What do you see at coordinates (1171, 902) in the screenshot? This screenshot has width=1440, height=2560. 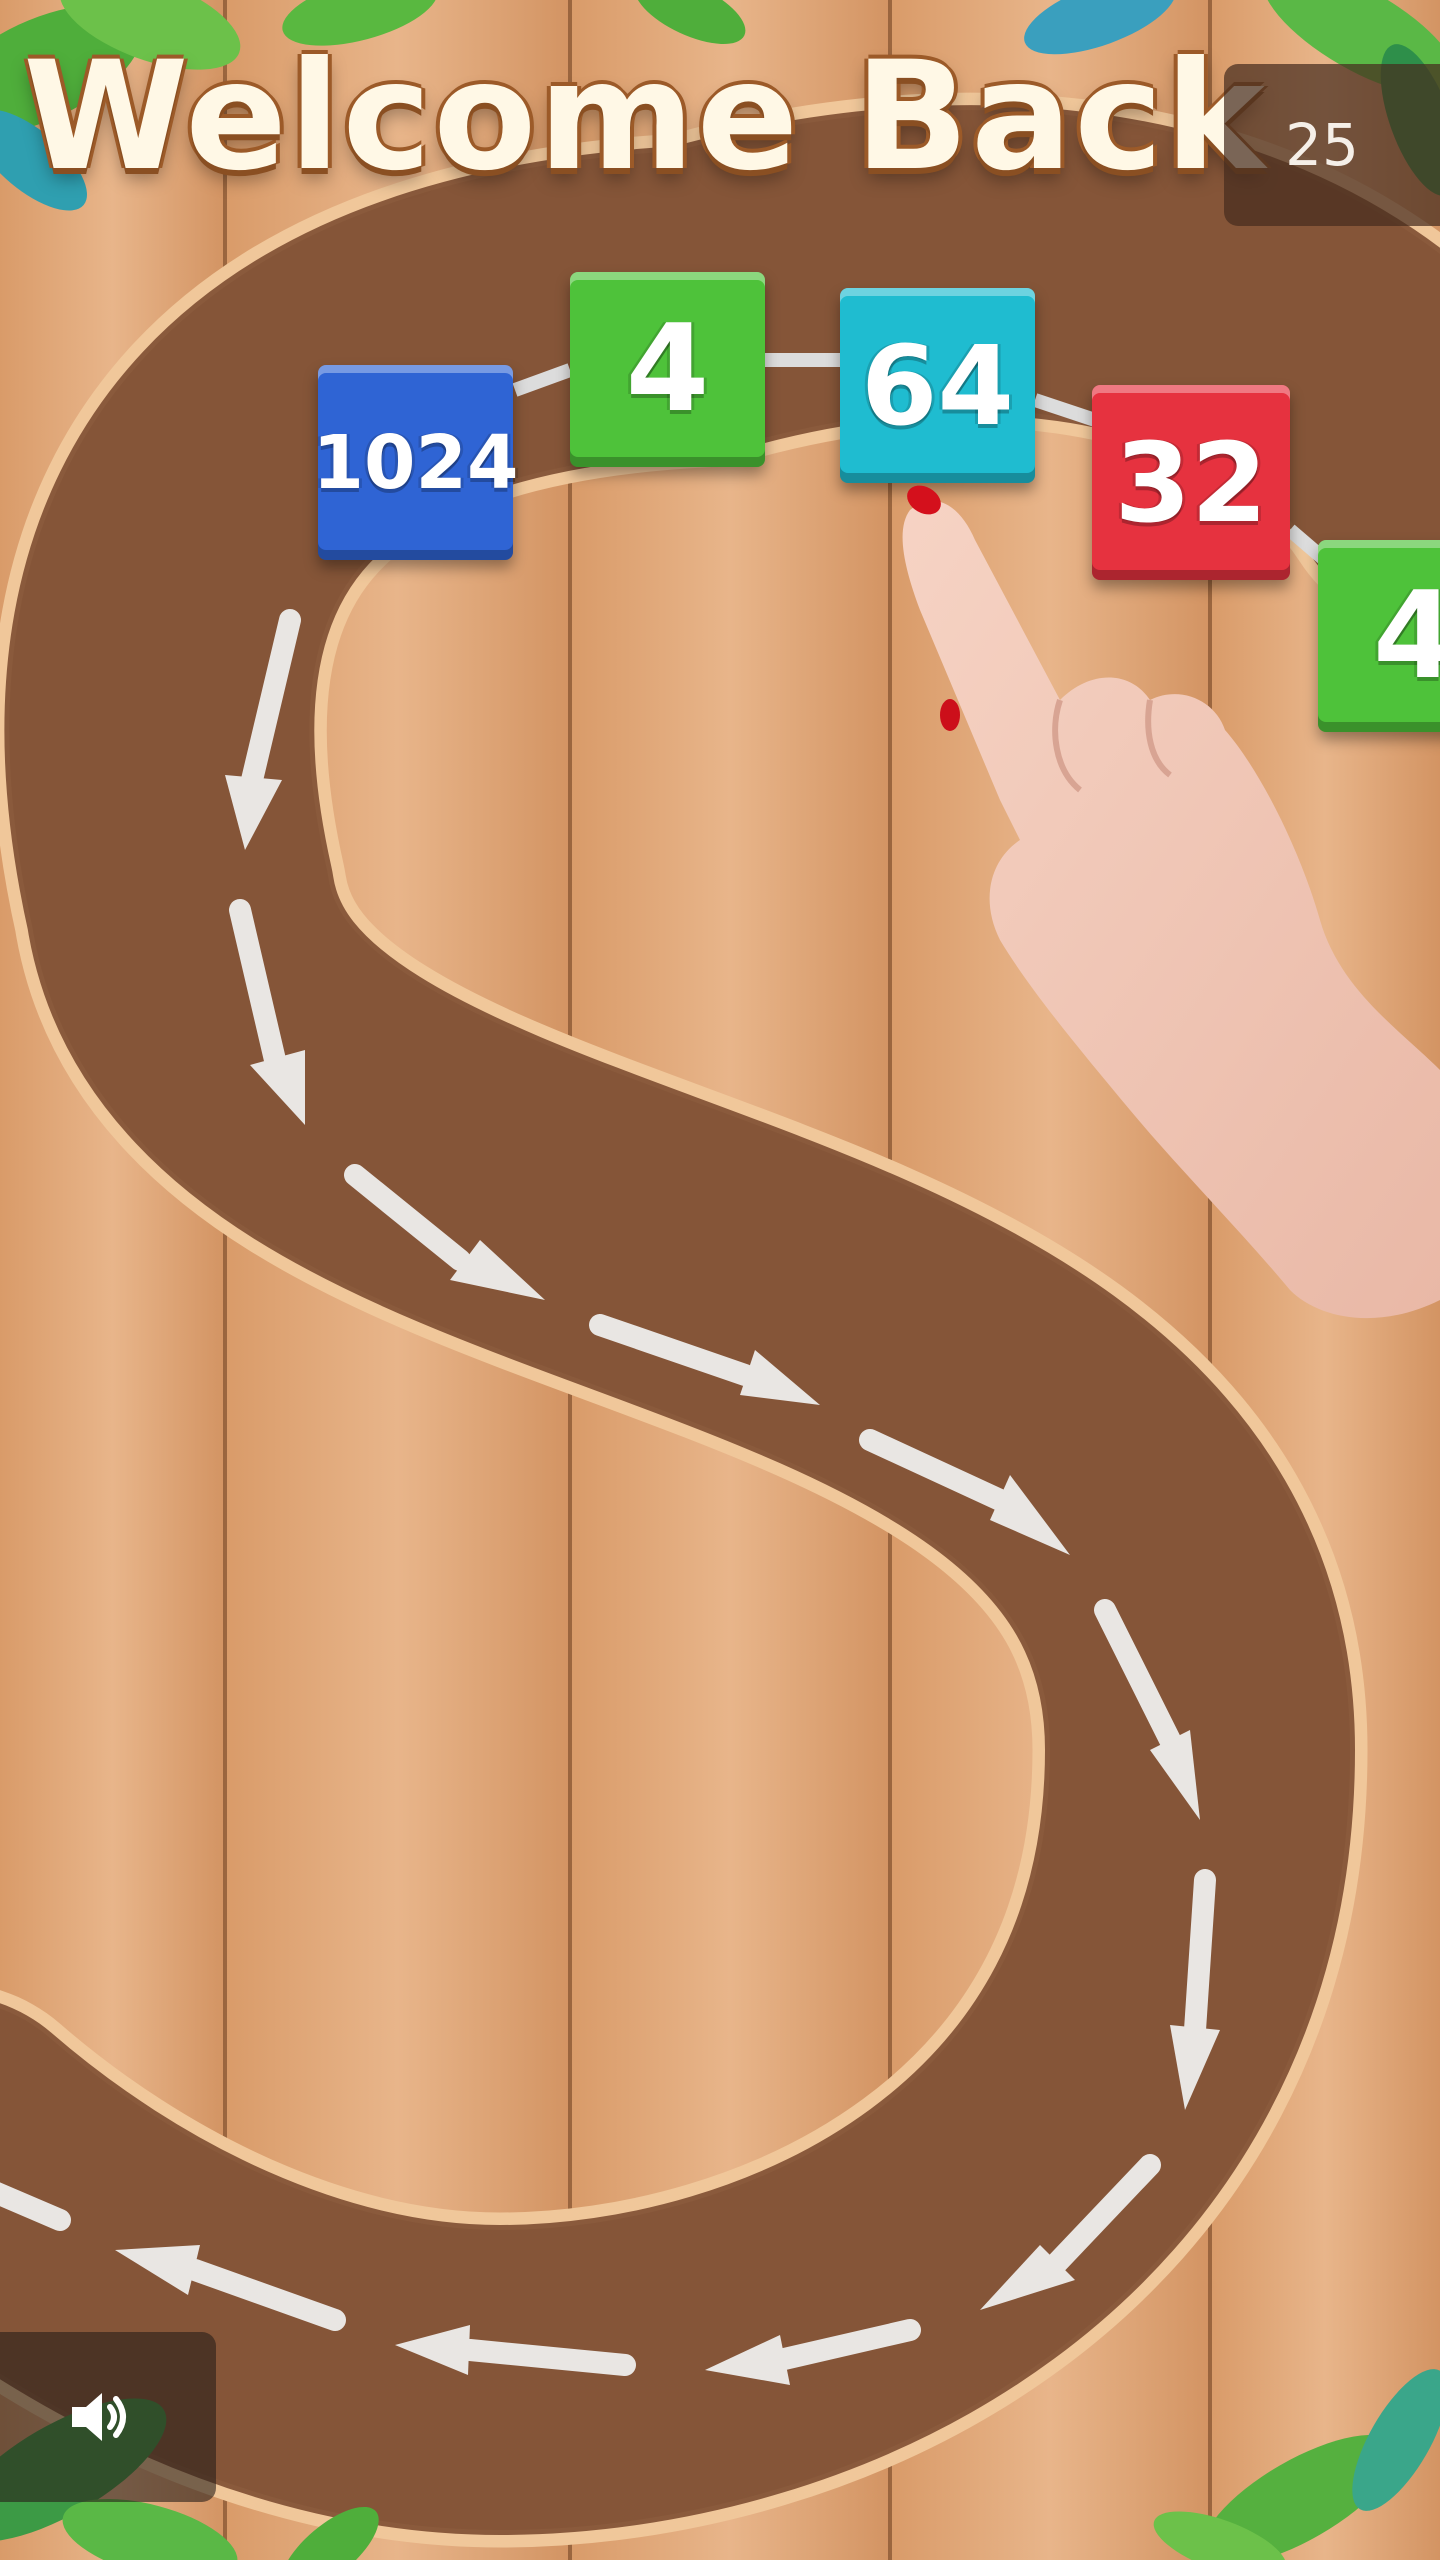 I see `tutorial-hand-icon` at bounding box center [1171, 902].